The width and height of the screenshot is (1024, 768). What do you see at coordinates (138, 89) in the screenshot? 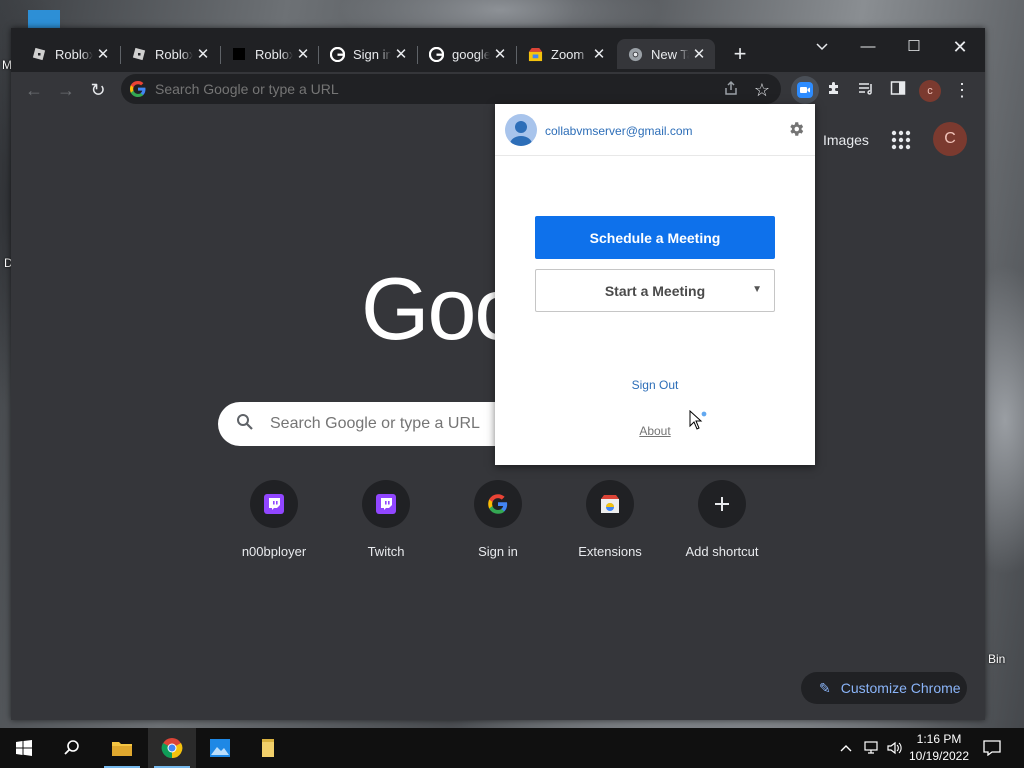
I see `google-g-icon` at bounding box center [138, 89].